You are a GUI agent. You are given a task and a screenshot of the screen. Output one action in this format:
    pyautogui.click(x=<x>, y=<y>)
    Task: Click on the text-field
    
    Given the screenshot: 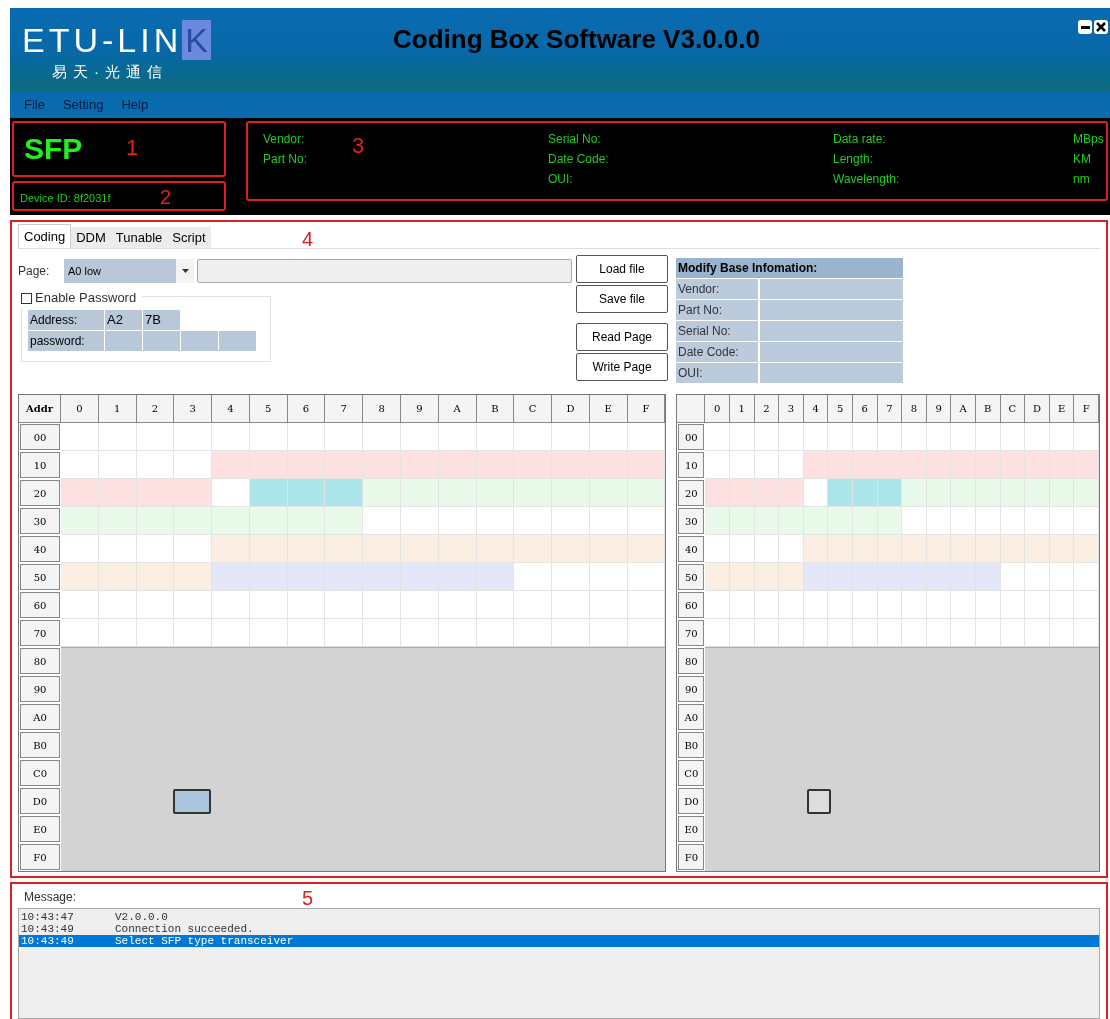 What is the action you would take?
    pyautogui.click(x=831, y=331)
    